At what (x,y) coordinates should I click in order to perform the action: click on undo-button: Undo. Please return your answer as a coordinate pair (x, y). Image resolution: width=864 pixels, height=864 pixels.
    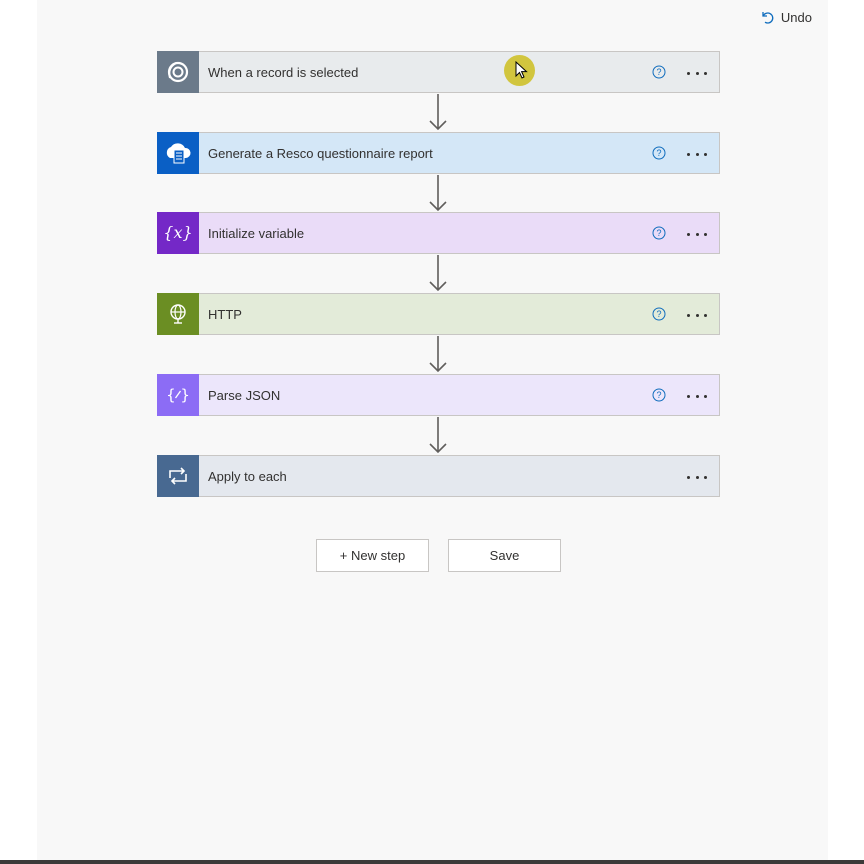
    Looking at the image, I should click on (785, 17).